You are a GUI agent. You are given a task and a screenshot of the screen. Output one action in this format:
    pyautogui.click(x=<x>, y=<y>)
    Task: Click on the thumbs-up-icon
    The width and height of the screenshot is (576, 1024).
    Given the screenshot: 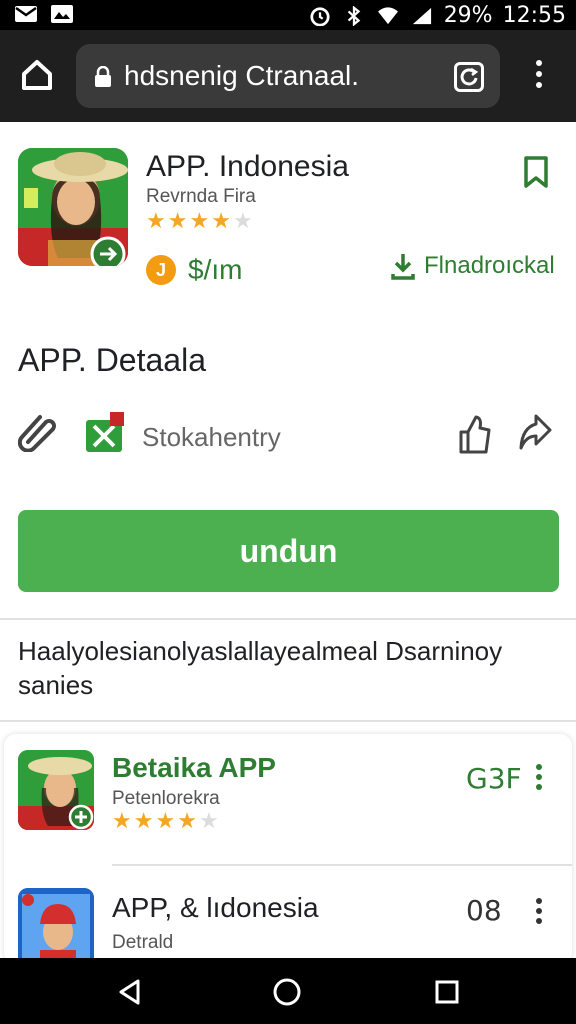 What is the action you would take?
    pyautogui.click(x=475, y=434)
    